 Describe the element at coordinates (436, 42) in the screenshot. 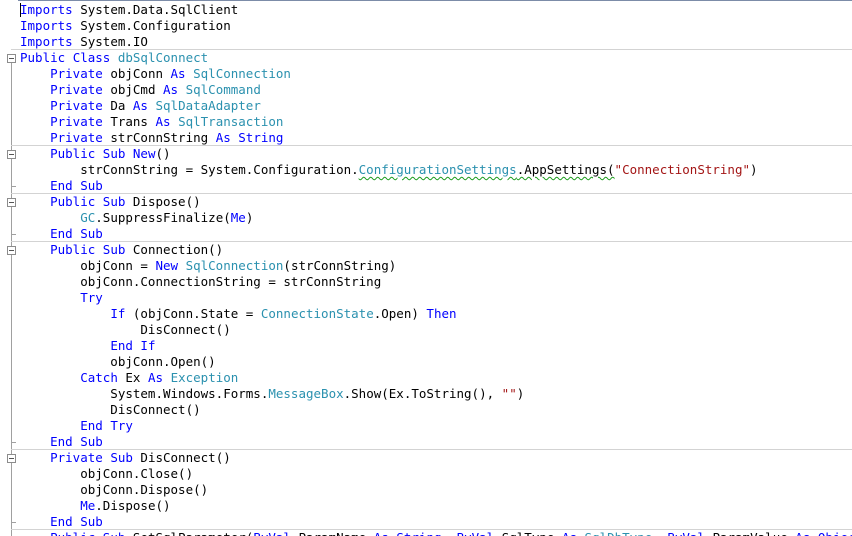

I see `code-line: Imports System.IO` at that location.